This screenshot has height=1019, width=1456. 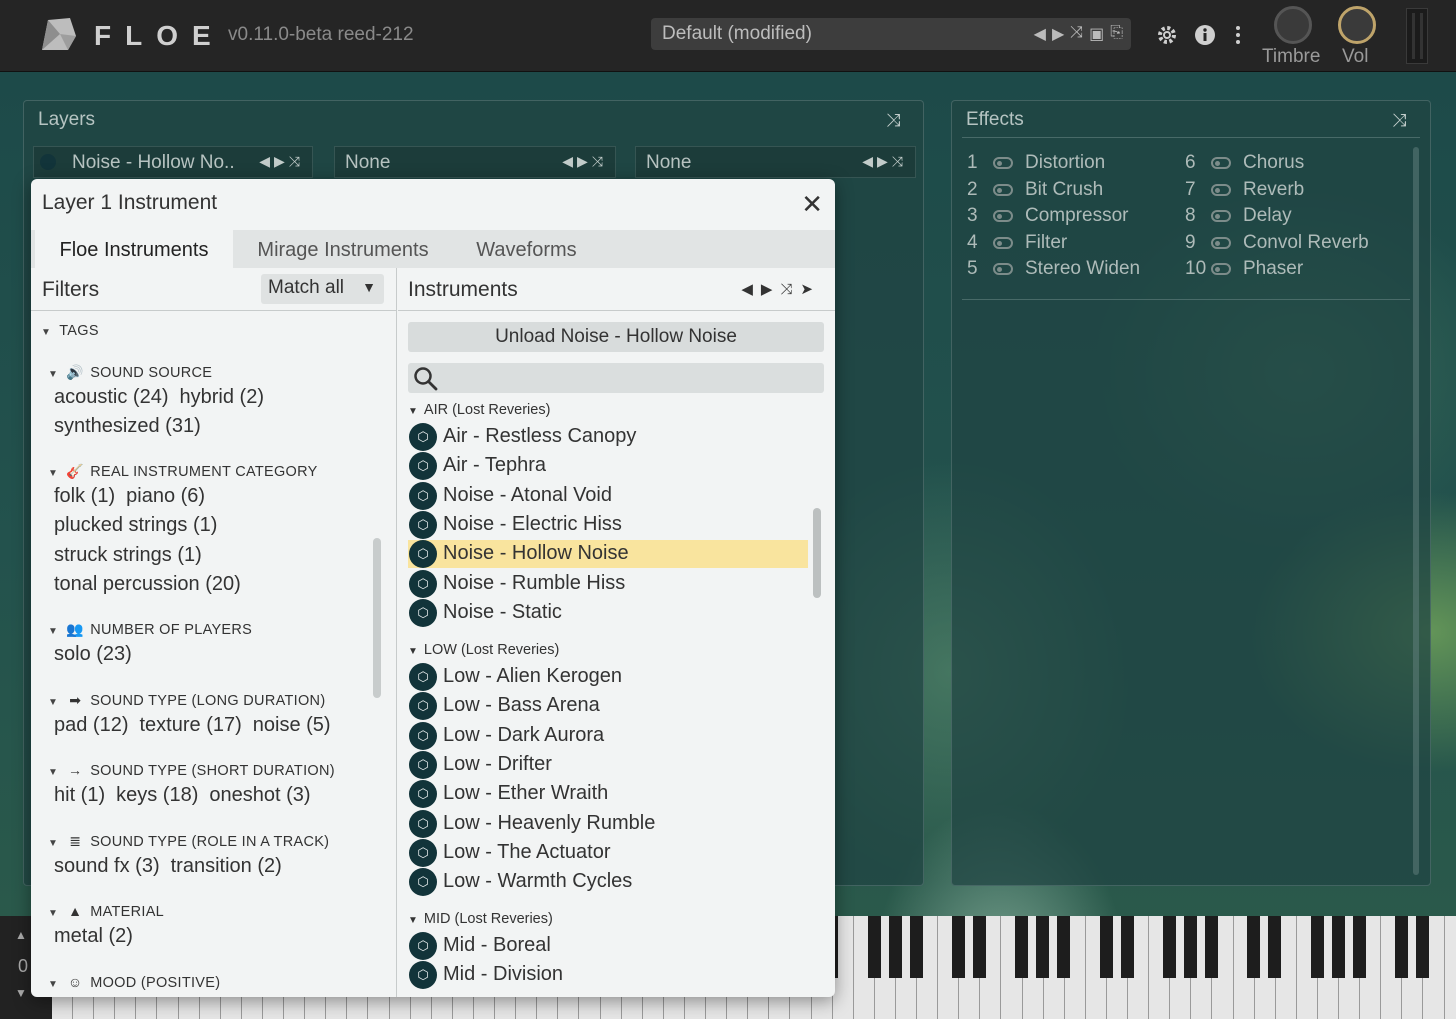 What do you see at coordinates (91, 725) in the screenshot?
I see `filter-tag: pad (12)` at bounding box center [91, 725].